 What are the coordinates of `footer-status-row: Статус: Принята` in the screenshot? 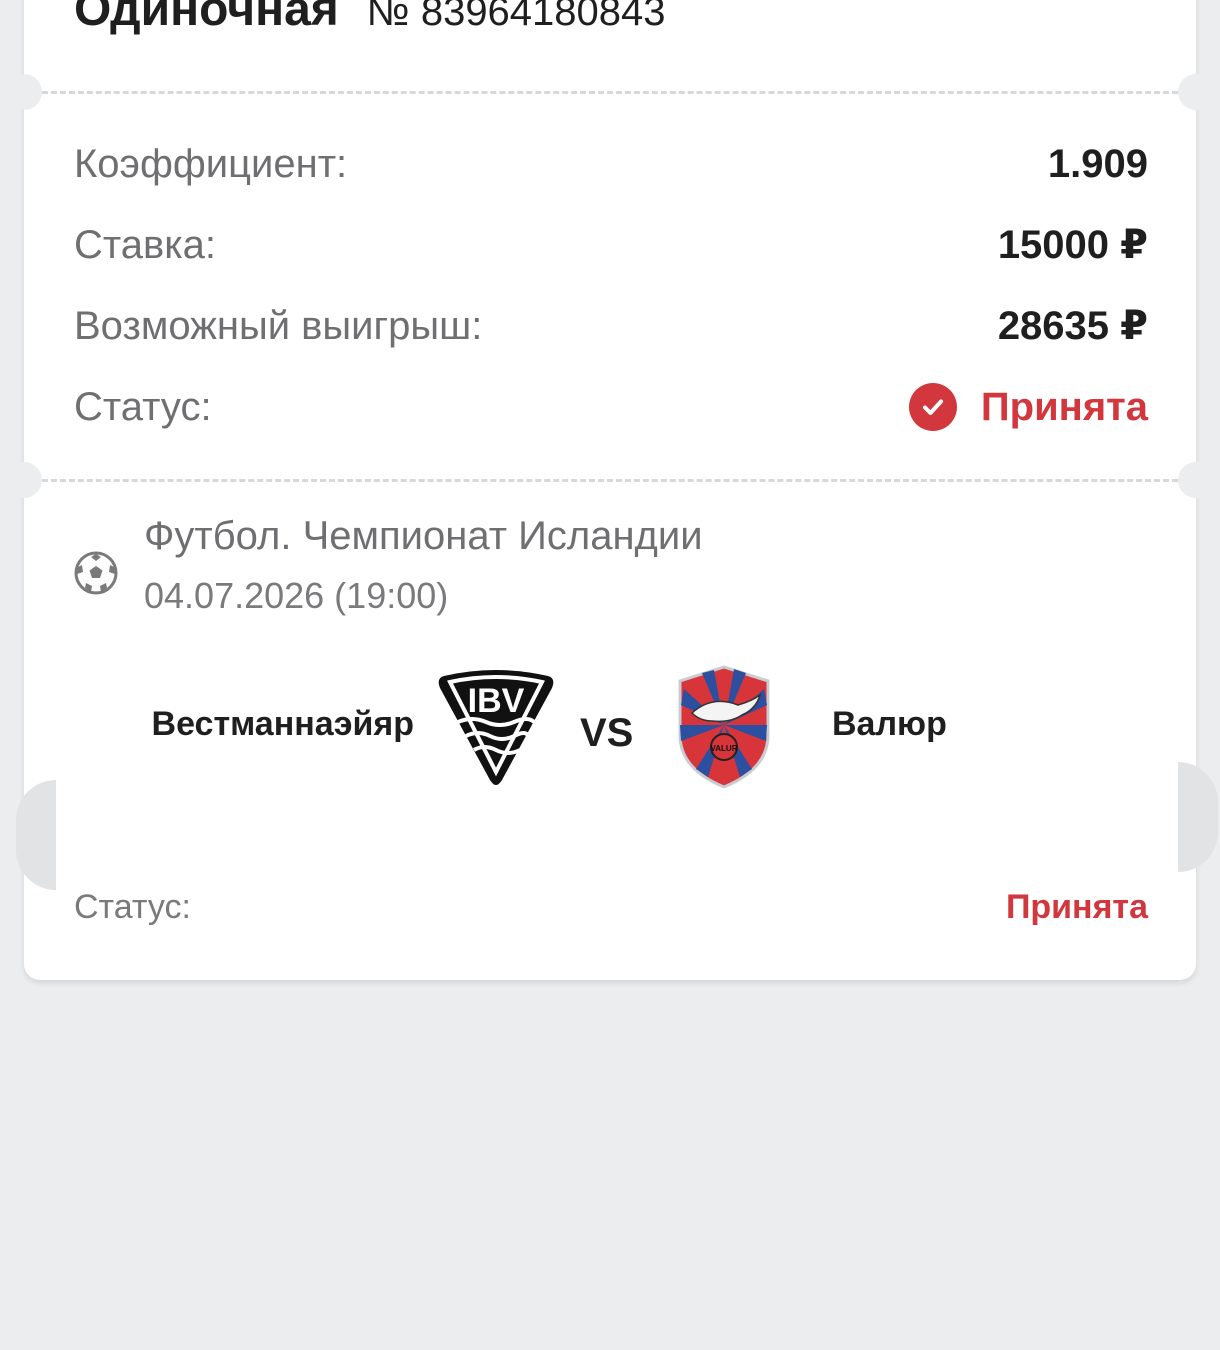 It's located at (611, 907).